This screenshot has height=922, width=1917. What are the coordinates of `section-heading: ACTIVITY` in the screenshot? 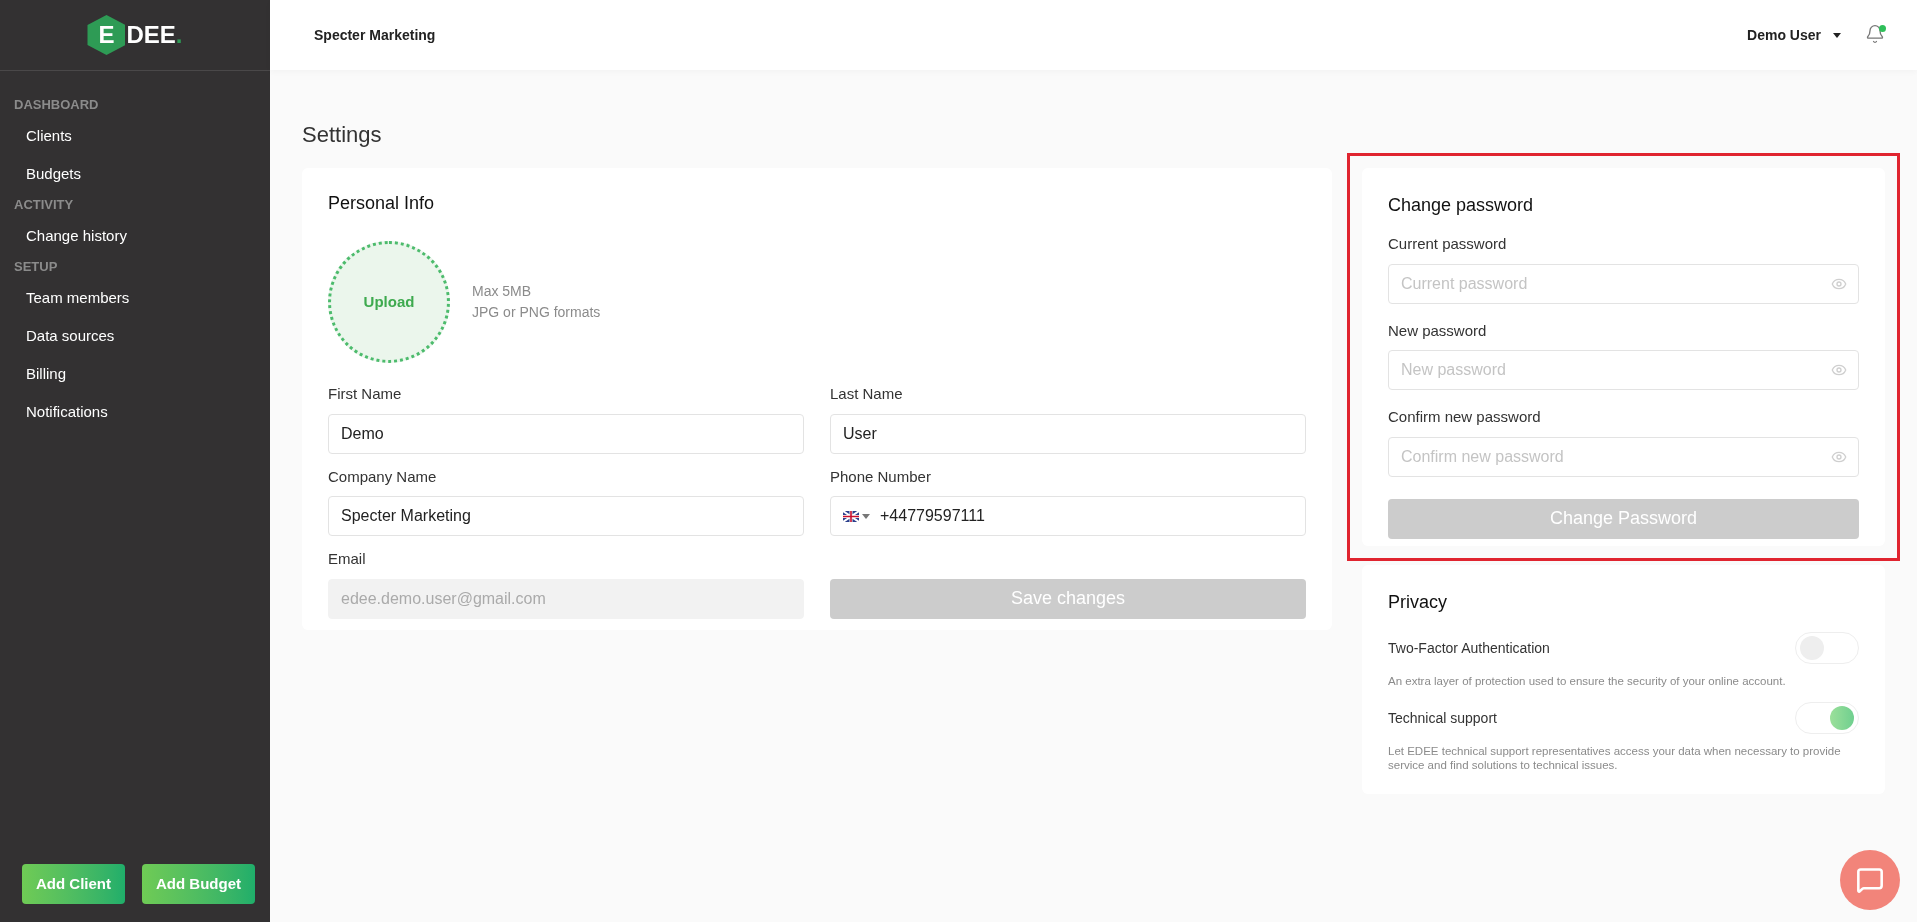 It's located at (44, 205).